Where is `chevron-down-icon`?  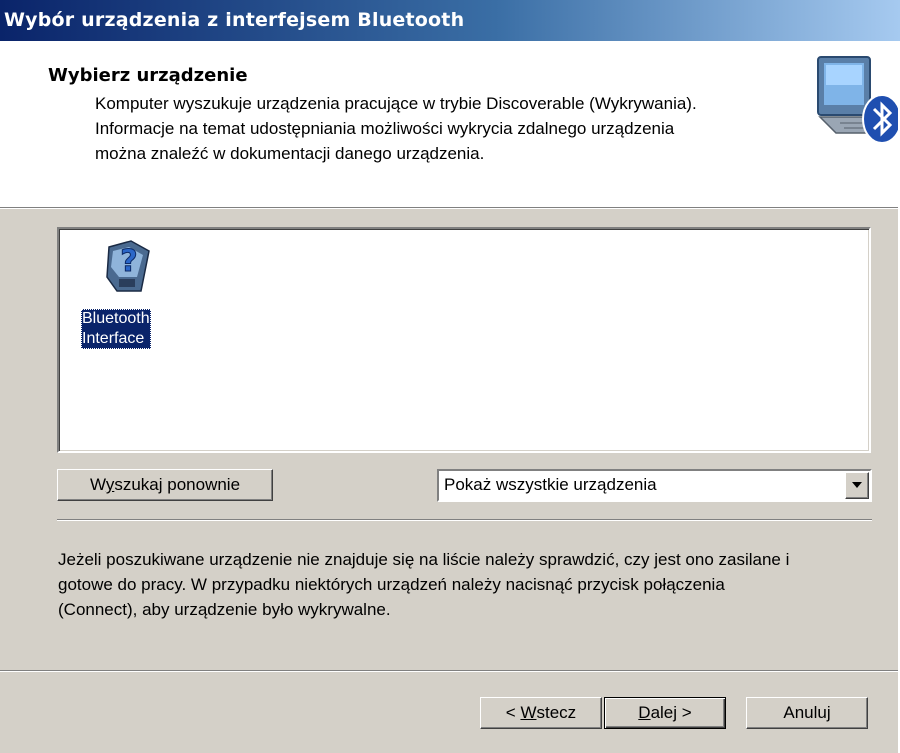
chevron-down-icon is located at coordinates (857, 485).